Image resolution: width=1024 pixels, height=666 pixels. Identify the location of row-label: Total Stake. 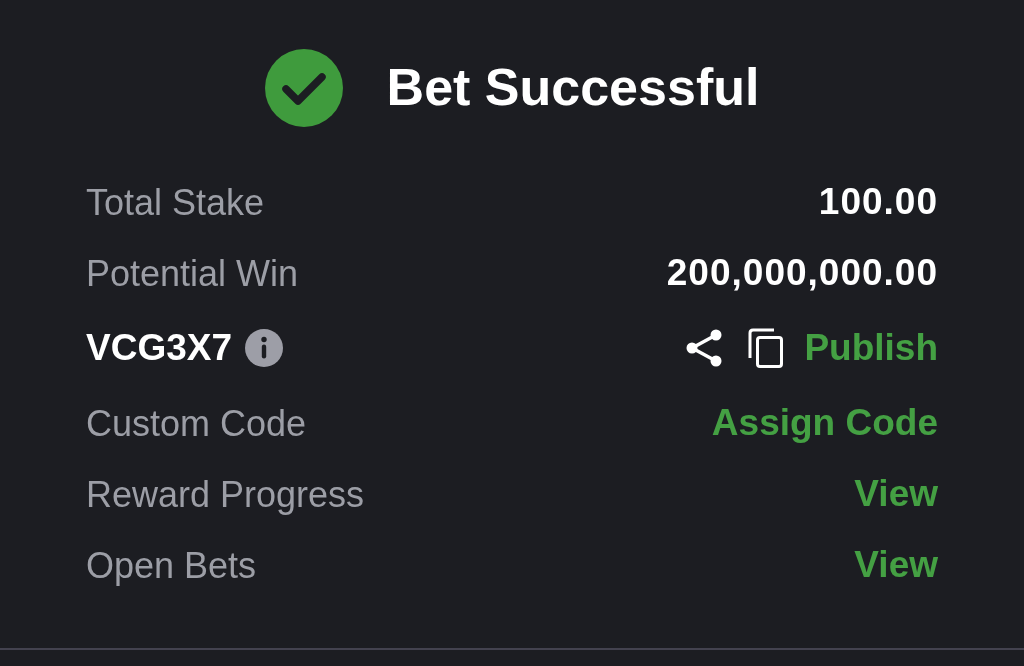
(175, 202).